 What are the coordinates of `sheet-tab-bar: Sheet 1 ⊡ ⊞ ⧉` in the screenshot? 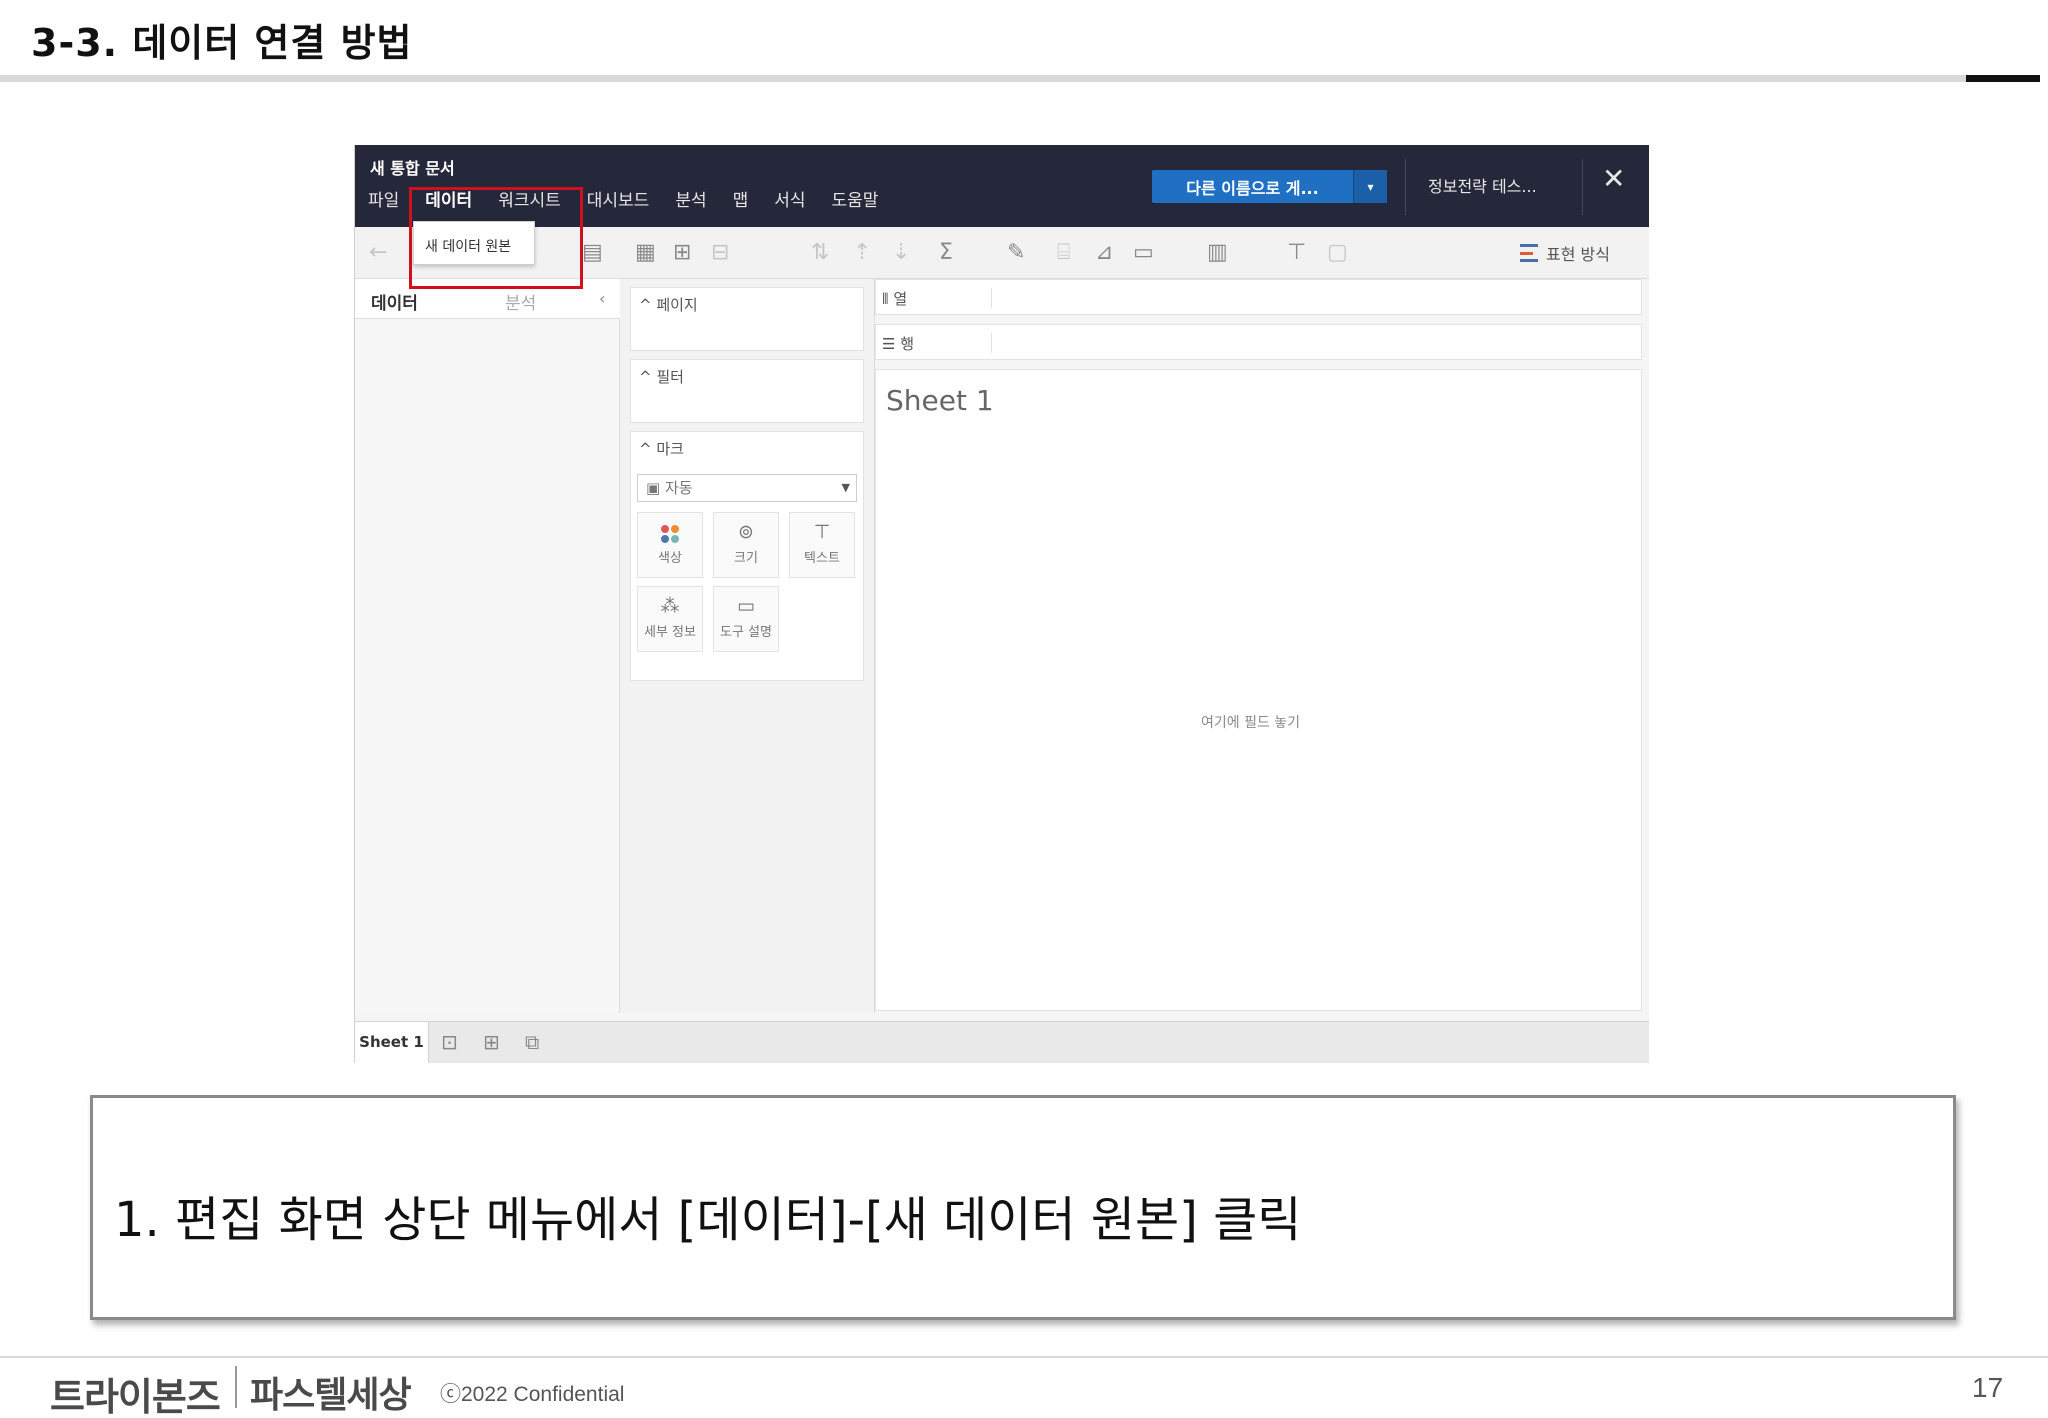 It's located at (1002, 1042).